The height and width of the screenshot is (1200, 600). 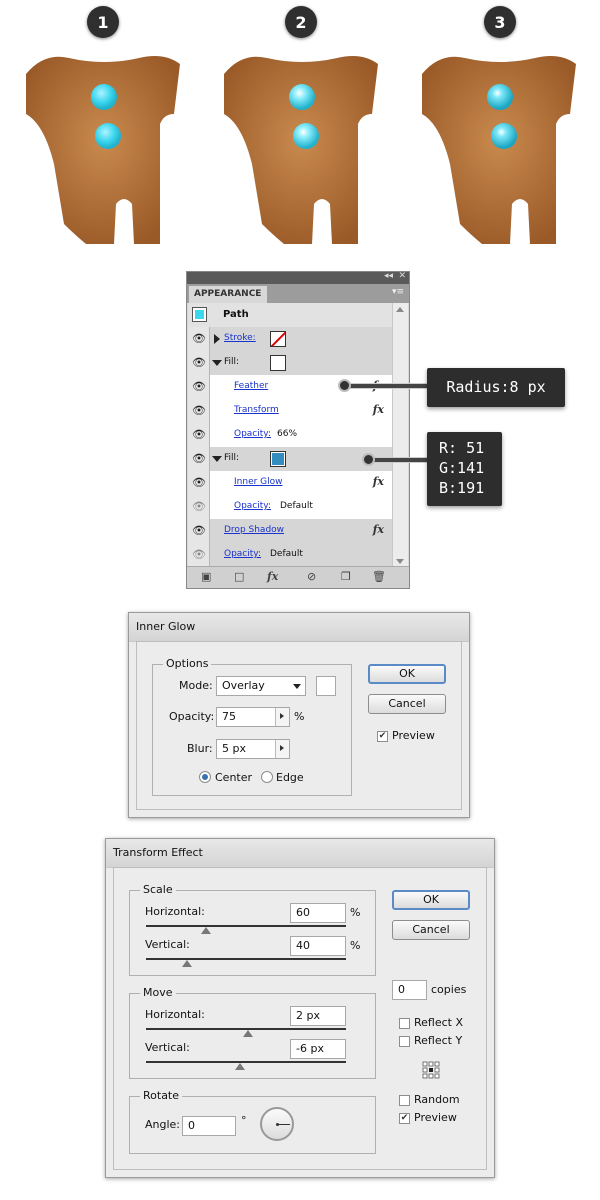 I want to click on trash-icon: 🗑, so click(x=379, y=576).